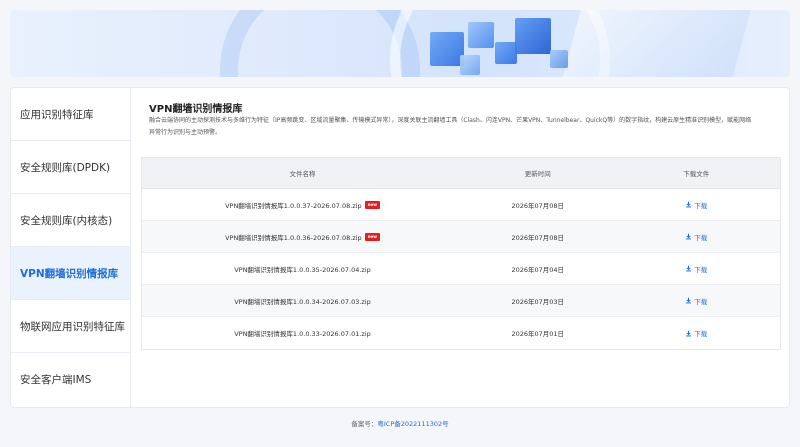 This screenshot has height=447, width=800. I want to click on footer-label: 备案号：, so click(364, 424).